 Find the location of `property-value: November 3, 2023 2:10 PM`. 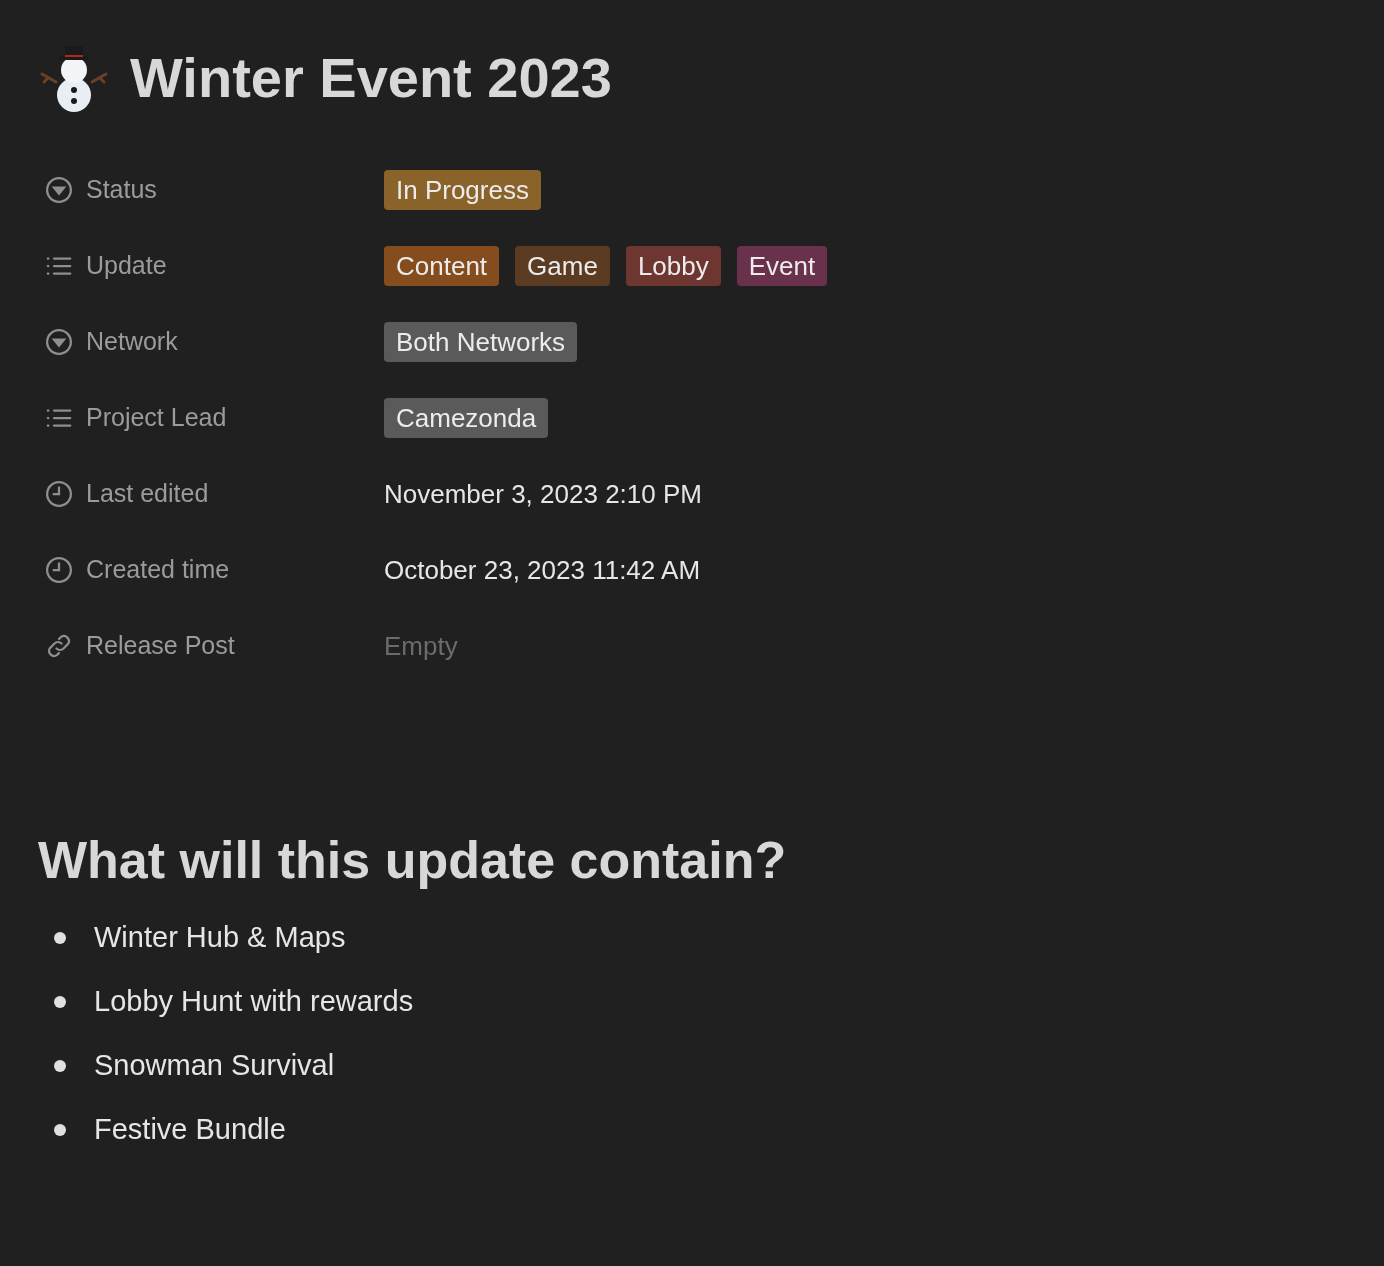

property-value: November 3, 2023 2:10 PM is located at coordinates (543, 494).